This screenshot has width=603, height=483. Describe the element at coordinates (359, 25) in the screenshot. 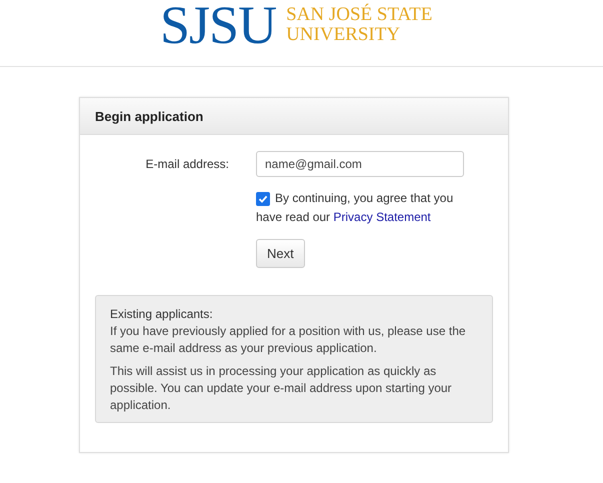

I see `university-name: SAN JOSÉ STATE UNIVERSITY` at that location.